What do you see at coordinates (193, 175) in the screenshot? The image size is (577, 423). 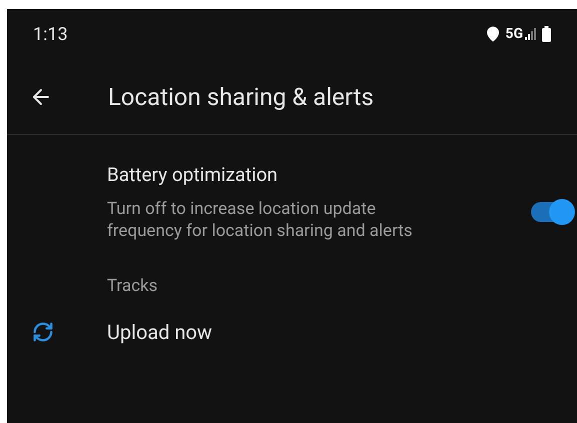 I see `setting-title: Battery optimization` at bounding box center [193, 175].